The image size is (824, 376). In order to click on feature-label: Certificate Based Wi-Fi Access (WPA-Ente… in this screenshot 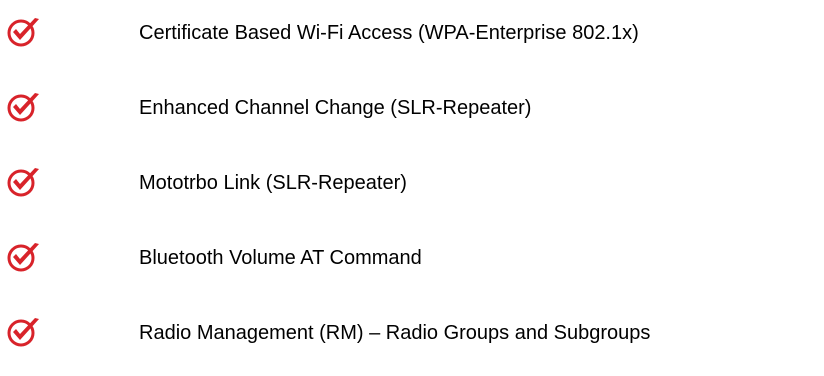, I will do `click(389, 33)`.